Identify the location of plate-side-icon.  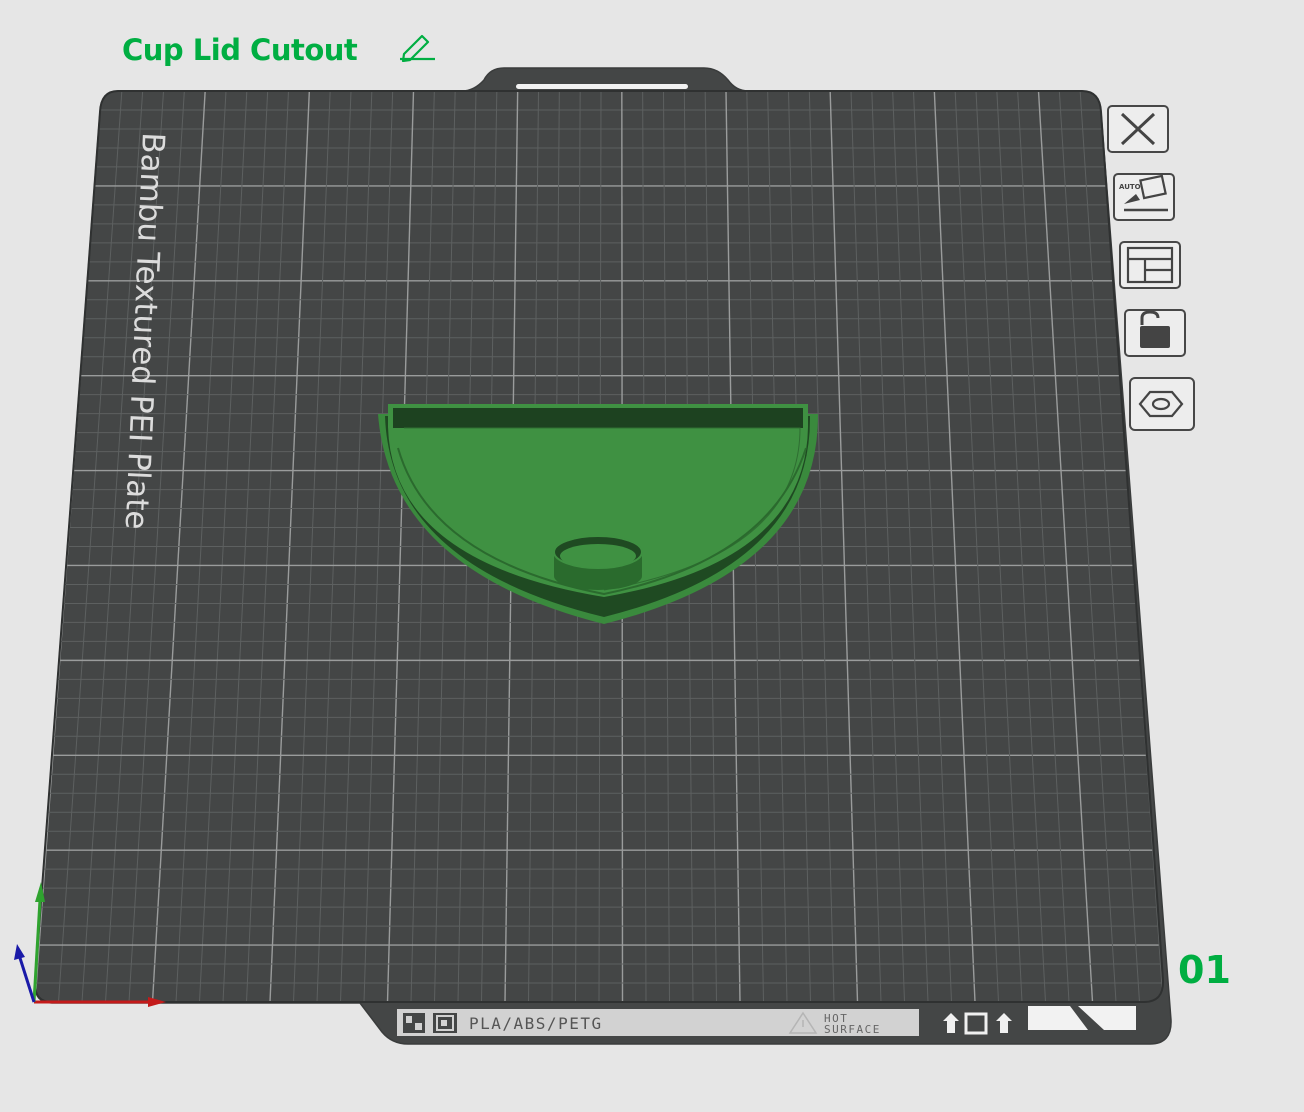
(445, 1023).